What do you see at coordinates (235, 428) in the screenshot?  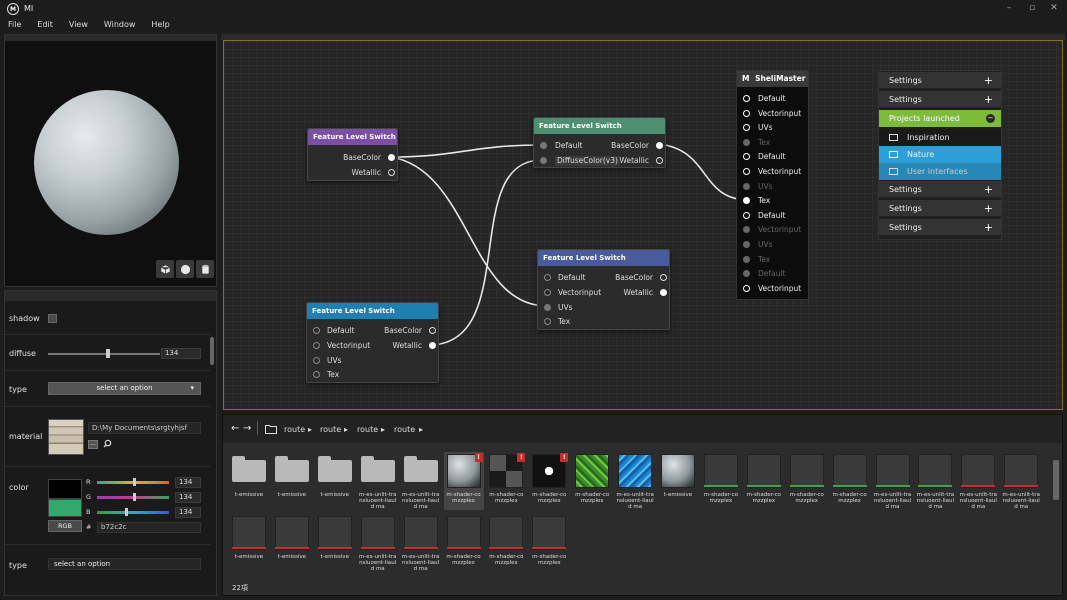 I see `back-arrow-icon: ←` at bounding box center [235, 428].